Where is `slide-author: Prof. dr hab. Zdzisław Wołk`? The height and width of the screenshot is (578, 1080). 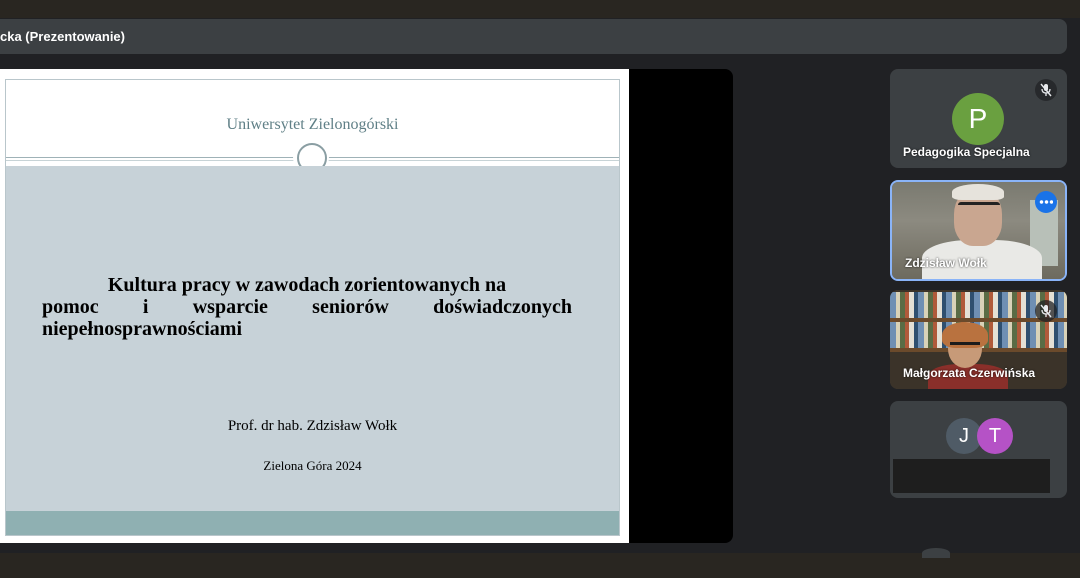 slide-author: Prof. dr hab. Zdzisław Wołk is located at coordinates (312, 426).